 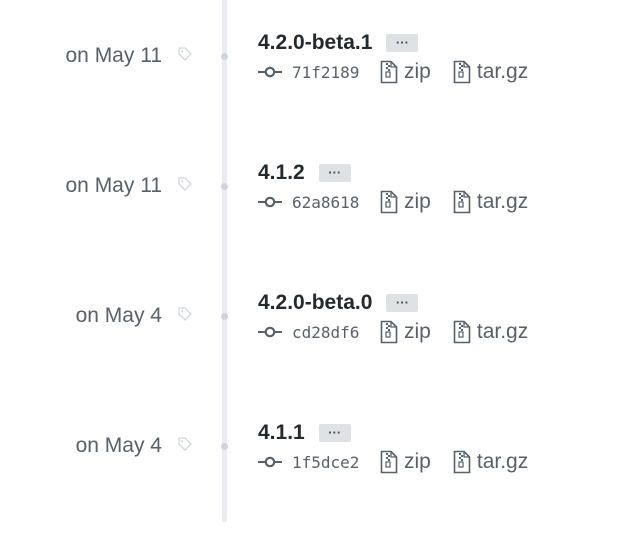 What do you see at coordinates (281, 173) in the screenshot?
I see `release-title-link: 4.1.2` at bounding box center [281, 173].